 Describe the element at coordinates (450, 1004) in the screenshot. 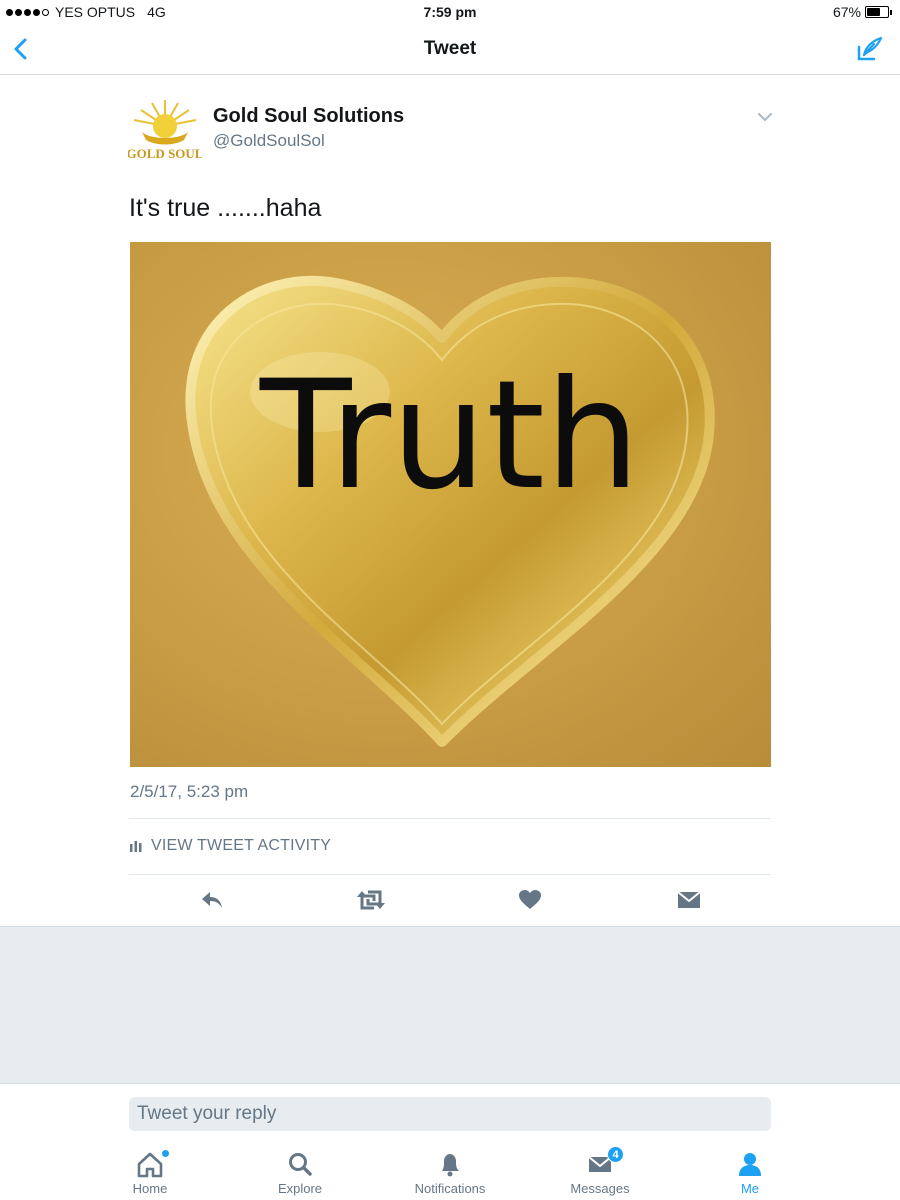

I see `empty-replies-area` at that location.